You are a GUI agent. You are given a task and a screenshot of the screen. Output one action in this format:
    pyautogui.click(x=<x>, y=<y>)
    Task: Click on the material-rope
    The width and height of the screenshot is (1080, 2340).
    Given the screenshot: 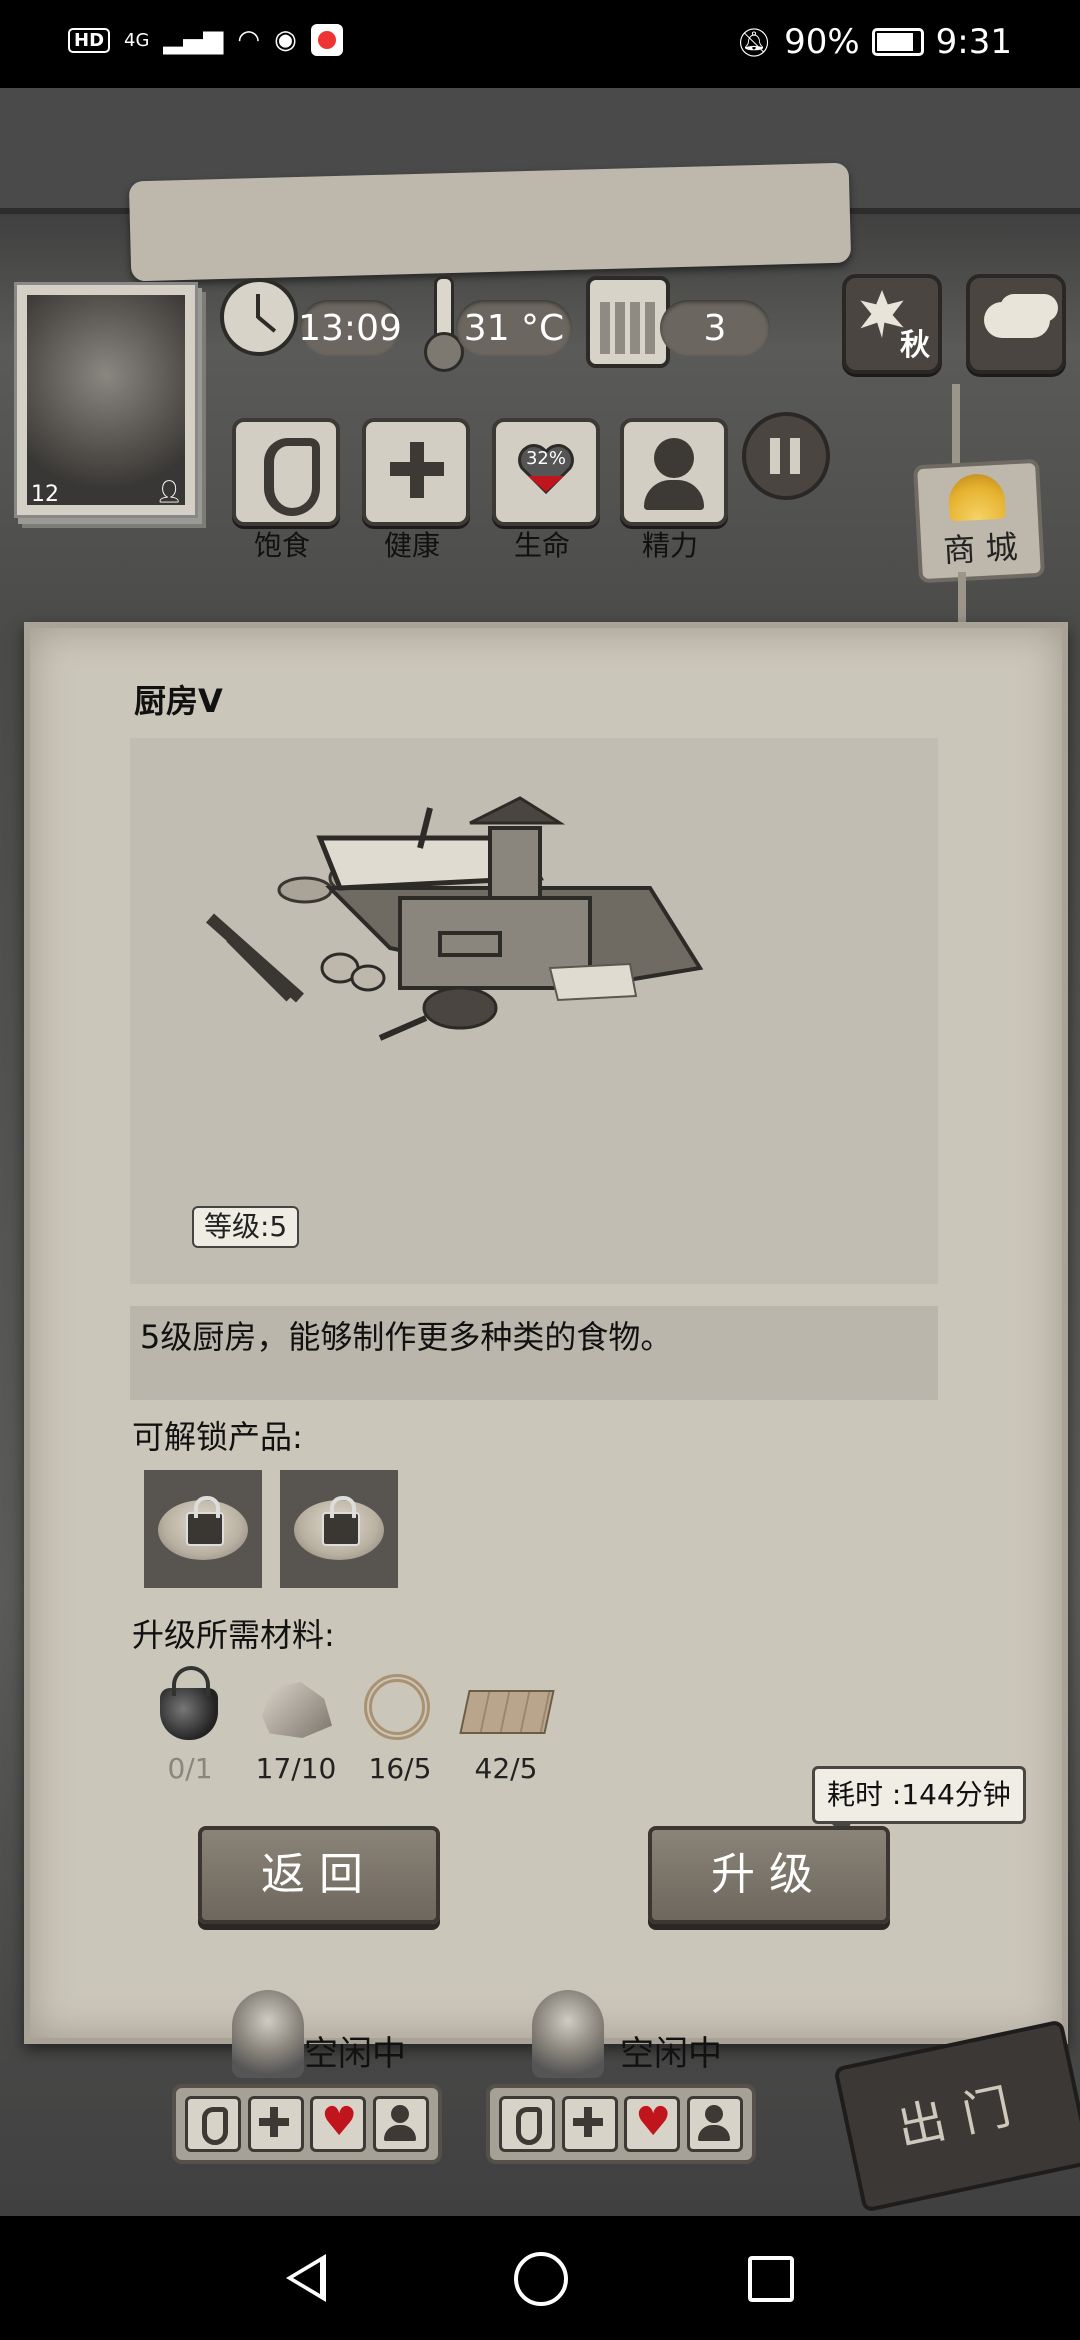 What is the action you would take?
    pyautogui.click(x=397, y=1708)
    